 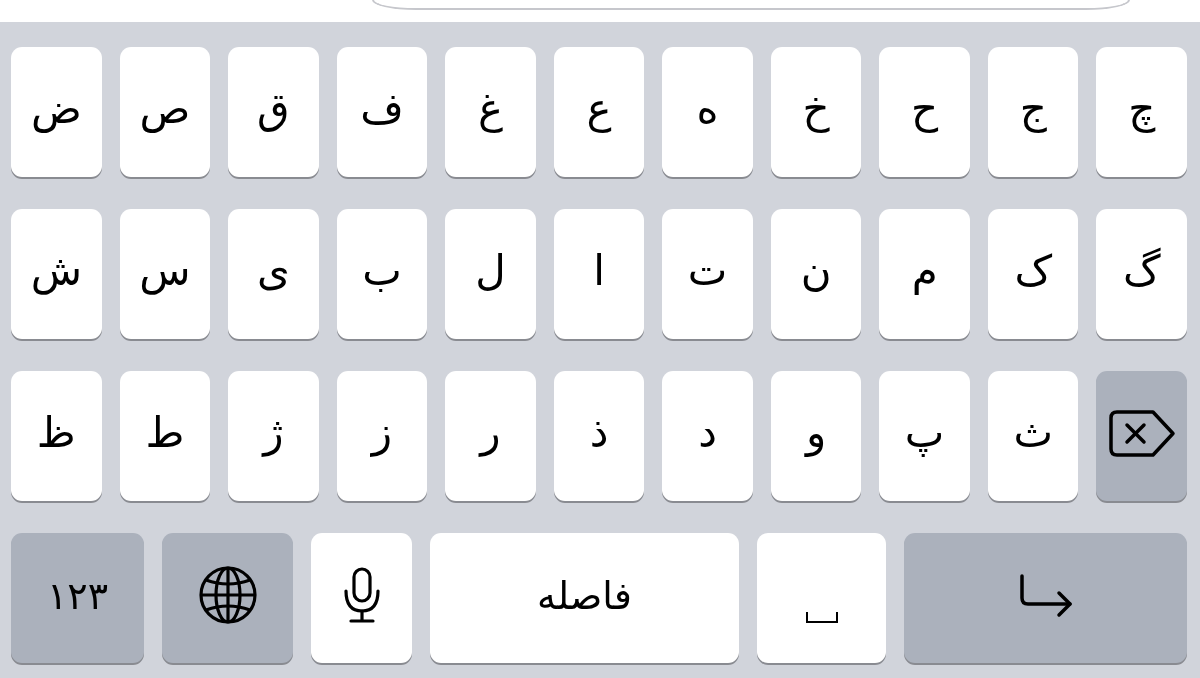 What do you see at coordinates (924, 274) in the screenshot?
I see `letter-key: م` at bounding box center [924, 274].